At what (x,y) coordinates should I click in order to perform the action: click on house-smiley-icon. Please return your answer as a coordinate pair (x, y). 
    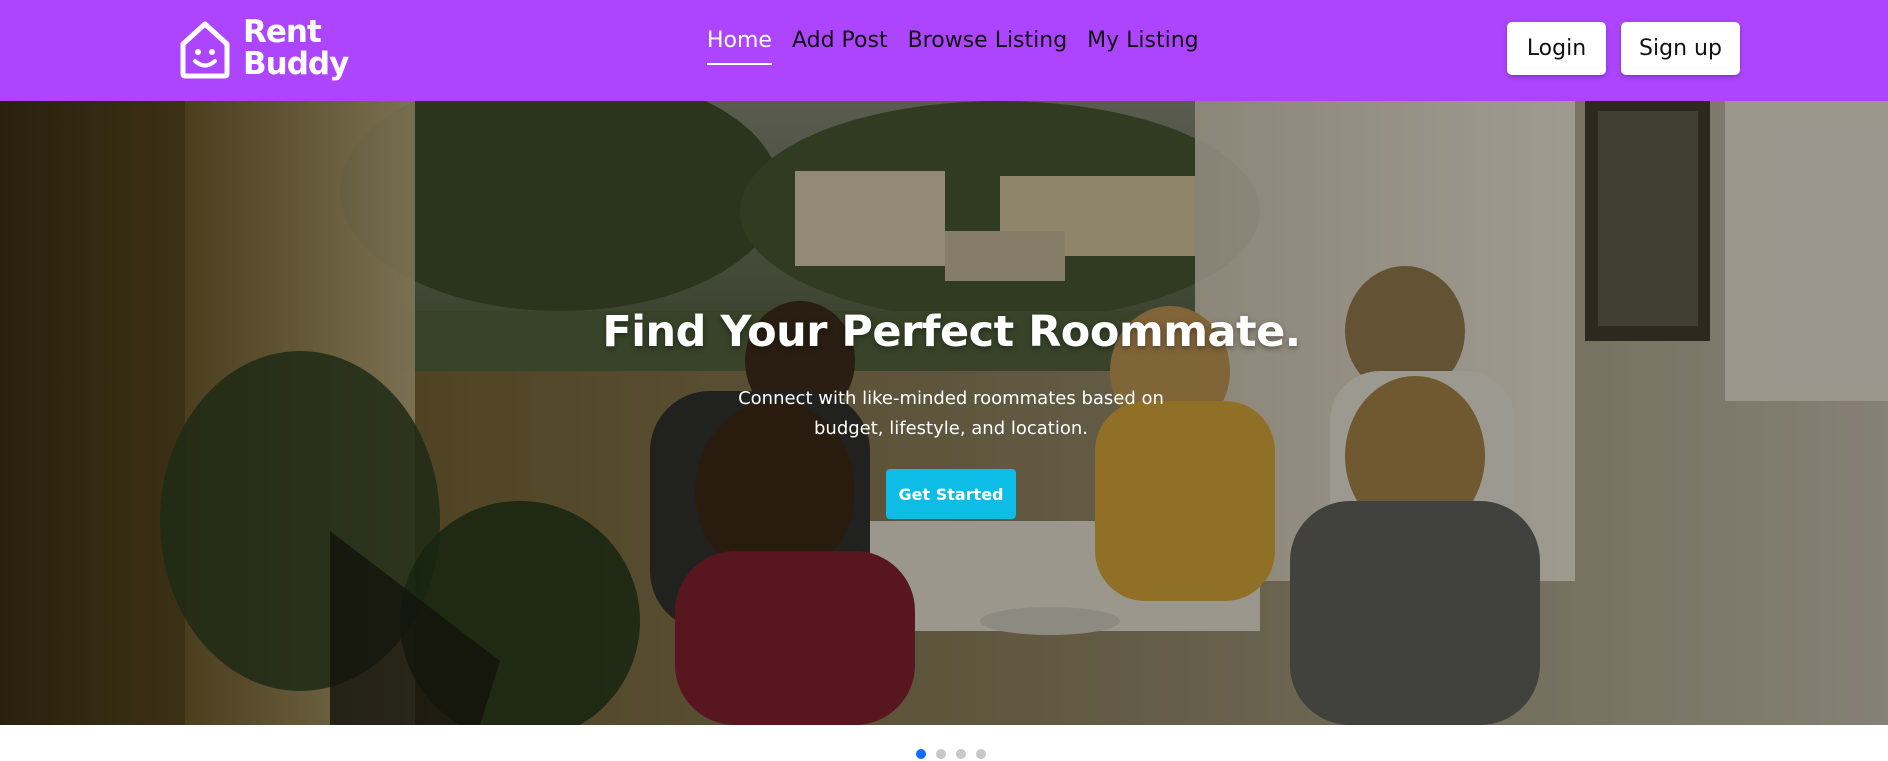
    Looking at the image, I should click on (205, 50).